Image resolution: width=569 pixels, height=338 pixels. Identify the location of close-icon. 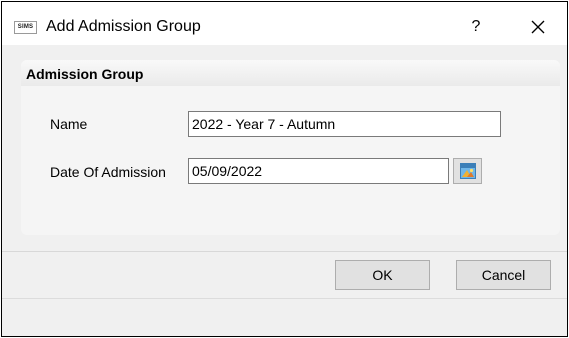
(538, 27).